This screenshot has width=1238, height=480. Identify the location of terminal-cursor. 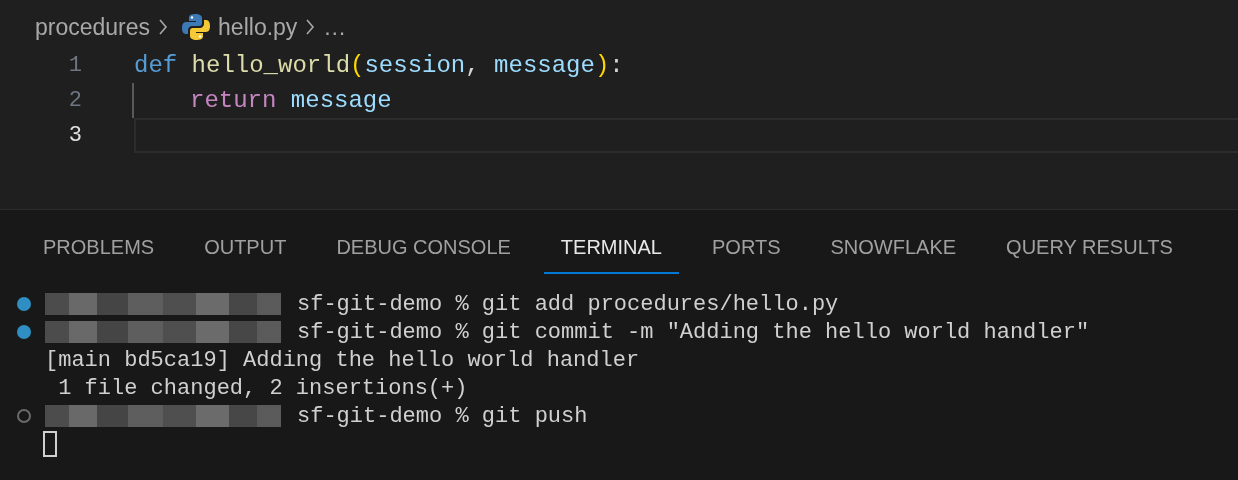
(50, 444).